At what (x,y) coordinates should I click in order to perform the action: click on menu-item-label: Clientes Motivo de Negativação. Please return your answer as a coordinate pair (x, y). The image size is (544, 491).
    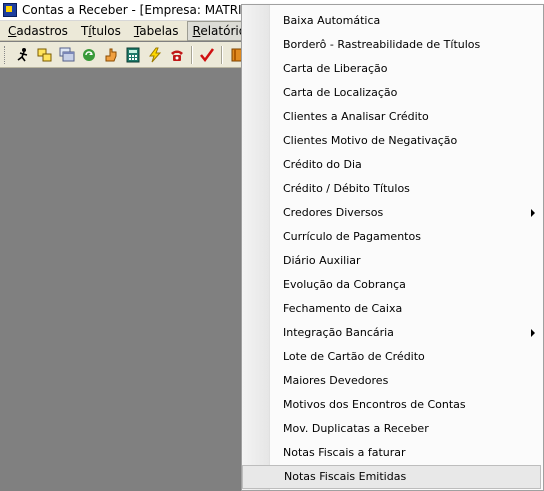
    Looking at the image, I should click on (370, 140).